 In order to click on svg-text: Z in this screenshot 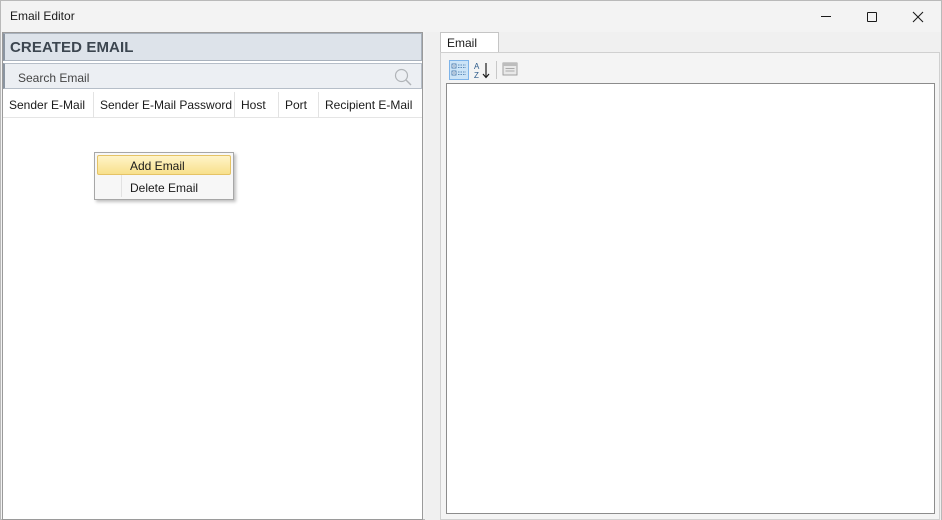, I will do `click(476, 75)`.